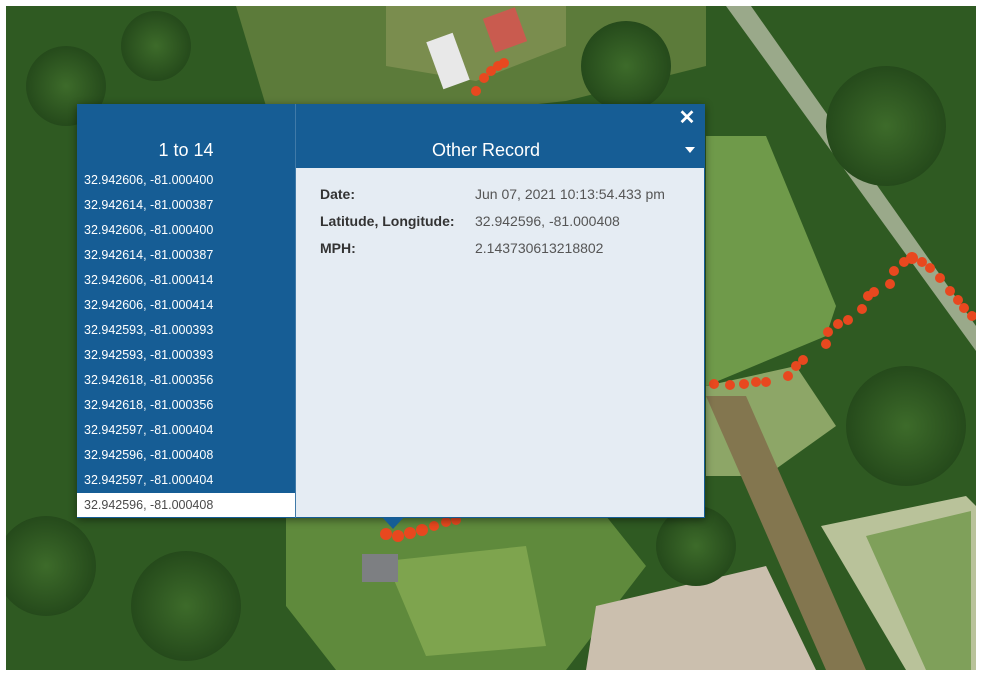 The image size is (981, 677). I want to click on detail-header: Other Record, so click(500, 150).